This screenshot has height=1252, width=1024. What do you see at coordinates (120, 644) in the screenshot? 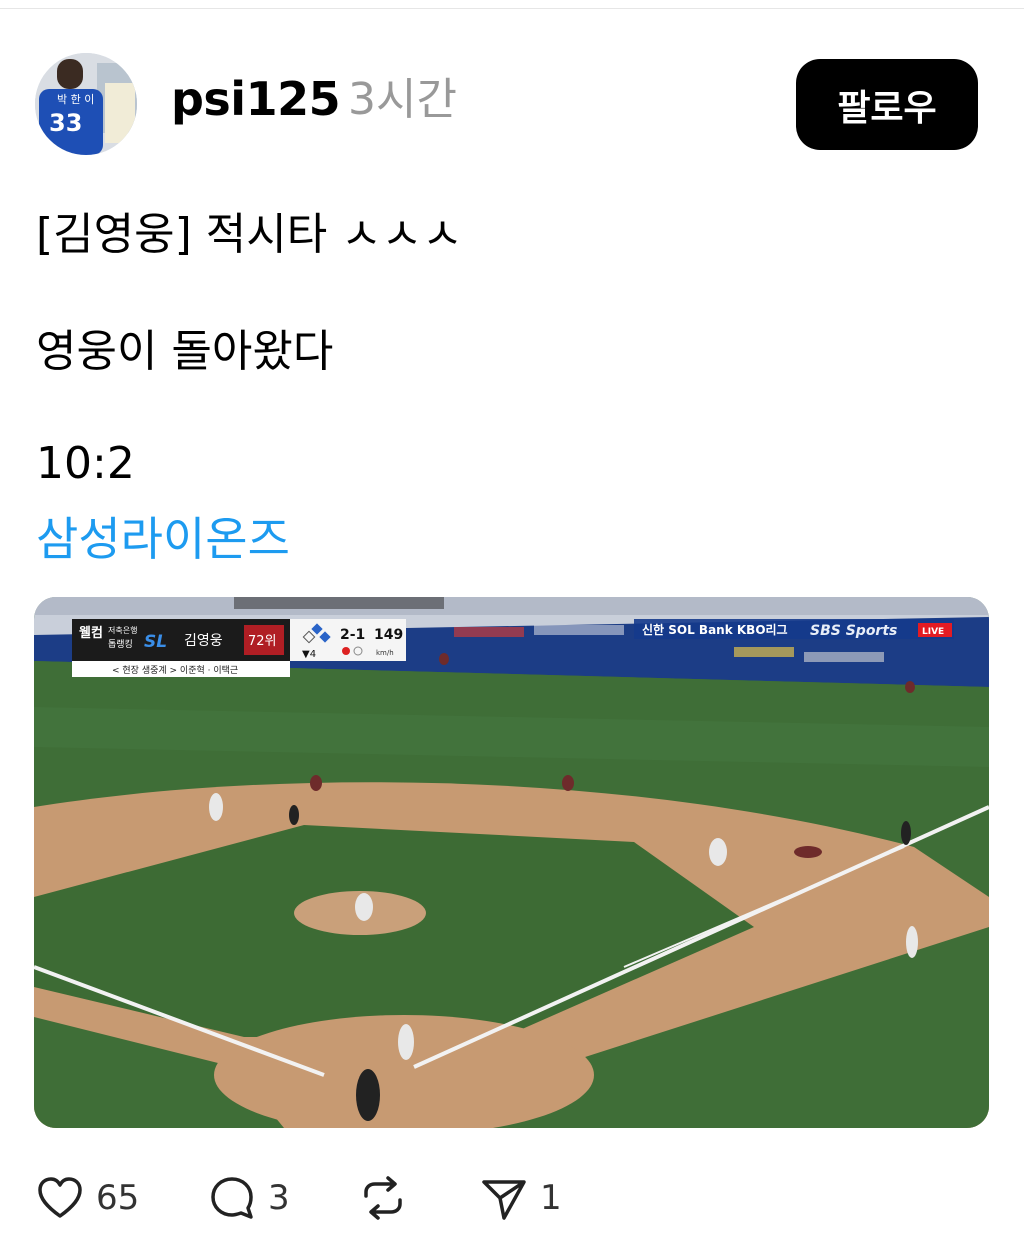
I see `sponsor-subtext-2: 톱랭킹` at bounding box center [120, 644].